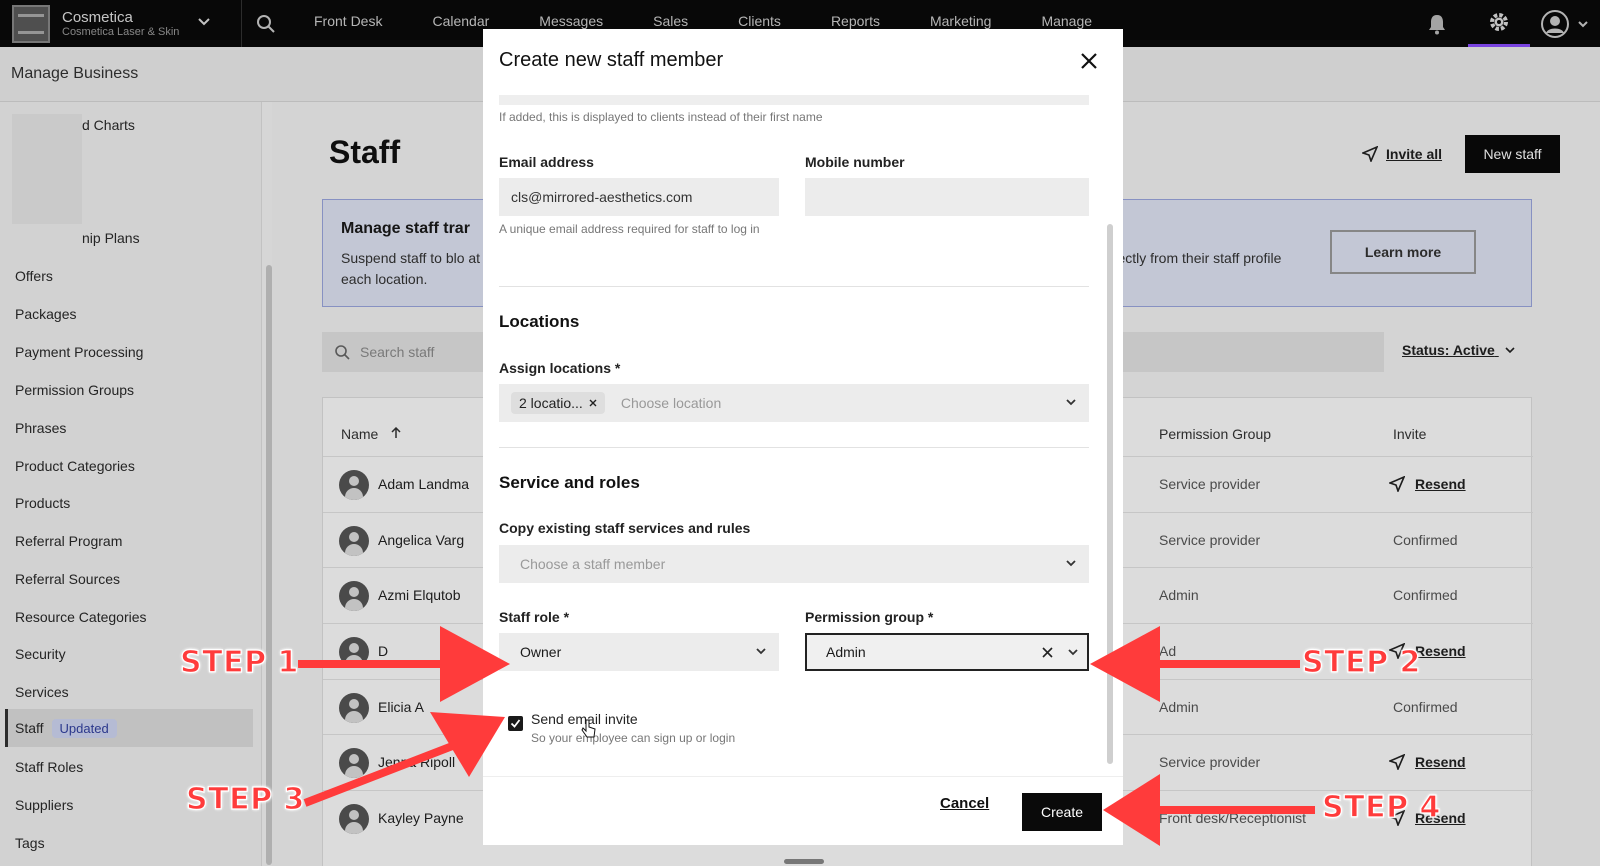 The width and height of the screenshot is (1600, 866). I want to click on step-4-annotation: STEP 4, so click(1381, 807).